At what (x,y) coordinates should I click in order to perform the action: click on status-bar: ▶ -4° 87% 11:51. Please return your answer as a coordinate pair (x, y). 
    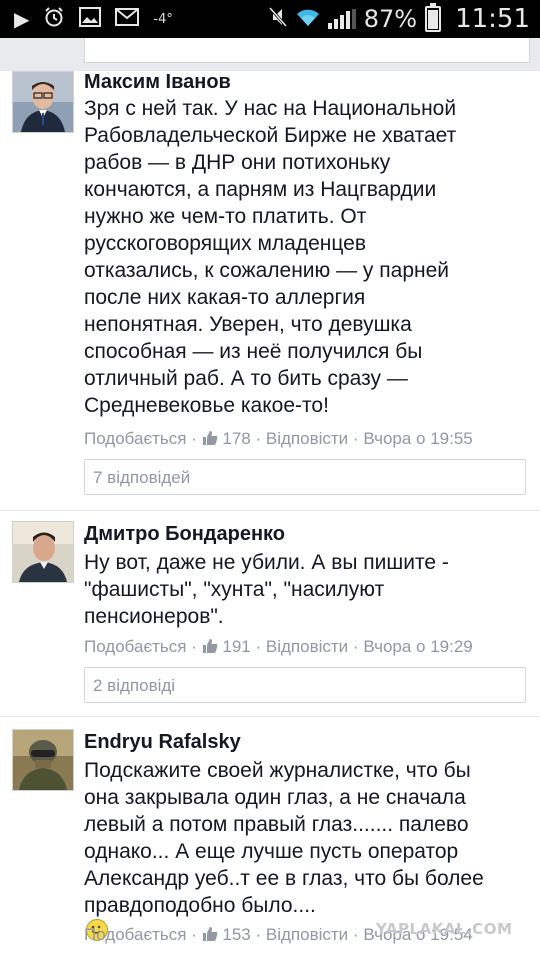
    Looking at the image, I should click on (270, 19).